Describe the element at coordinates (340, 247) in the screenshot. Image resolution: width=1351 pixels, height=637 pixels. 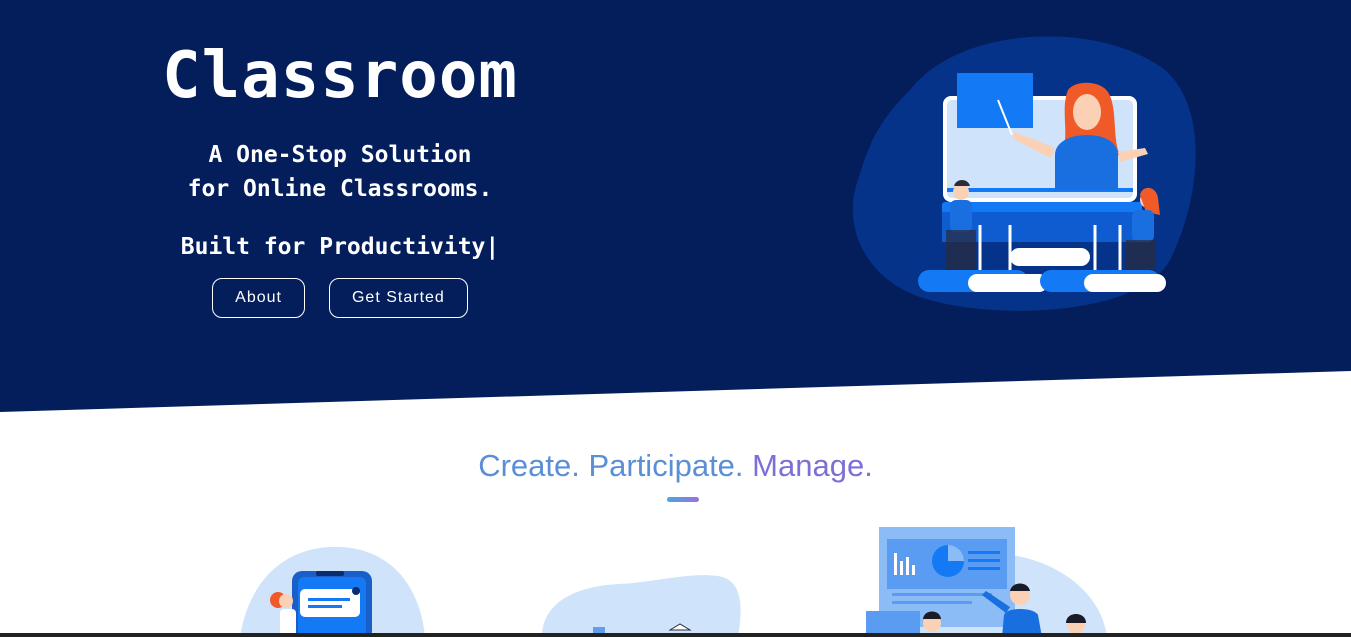
I see `typed-text: Built for Productivity|` at that location.